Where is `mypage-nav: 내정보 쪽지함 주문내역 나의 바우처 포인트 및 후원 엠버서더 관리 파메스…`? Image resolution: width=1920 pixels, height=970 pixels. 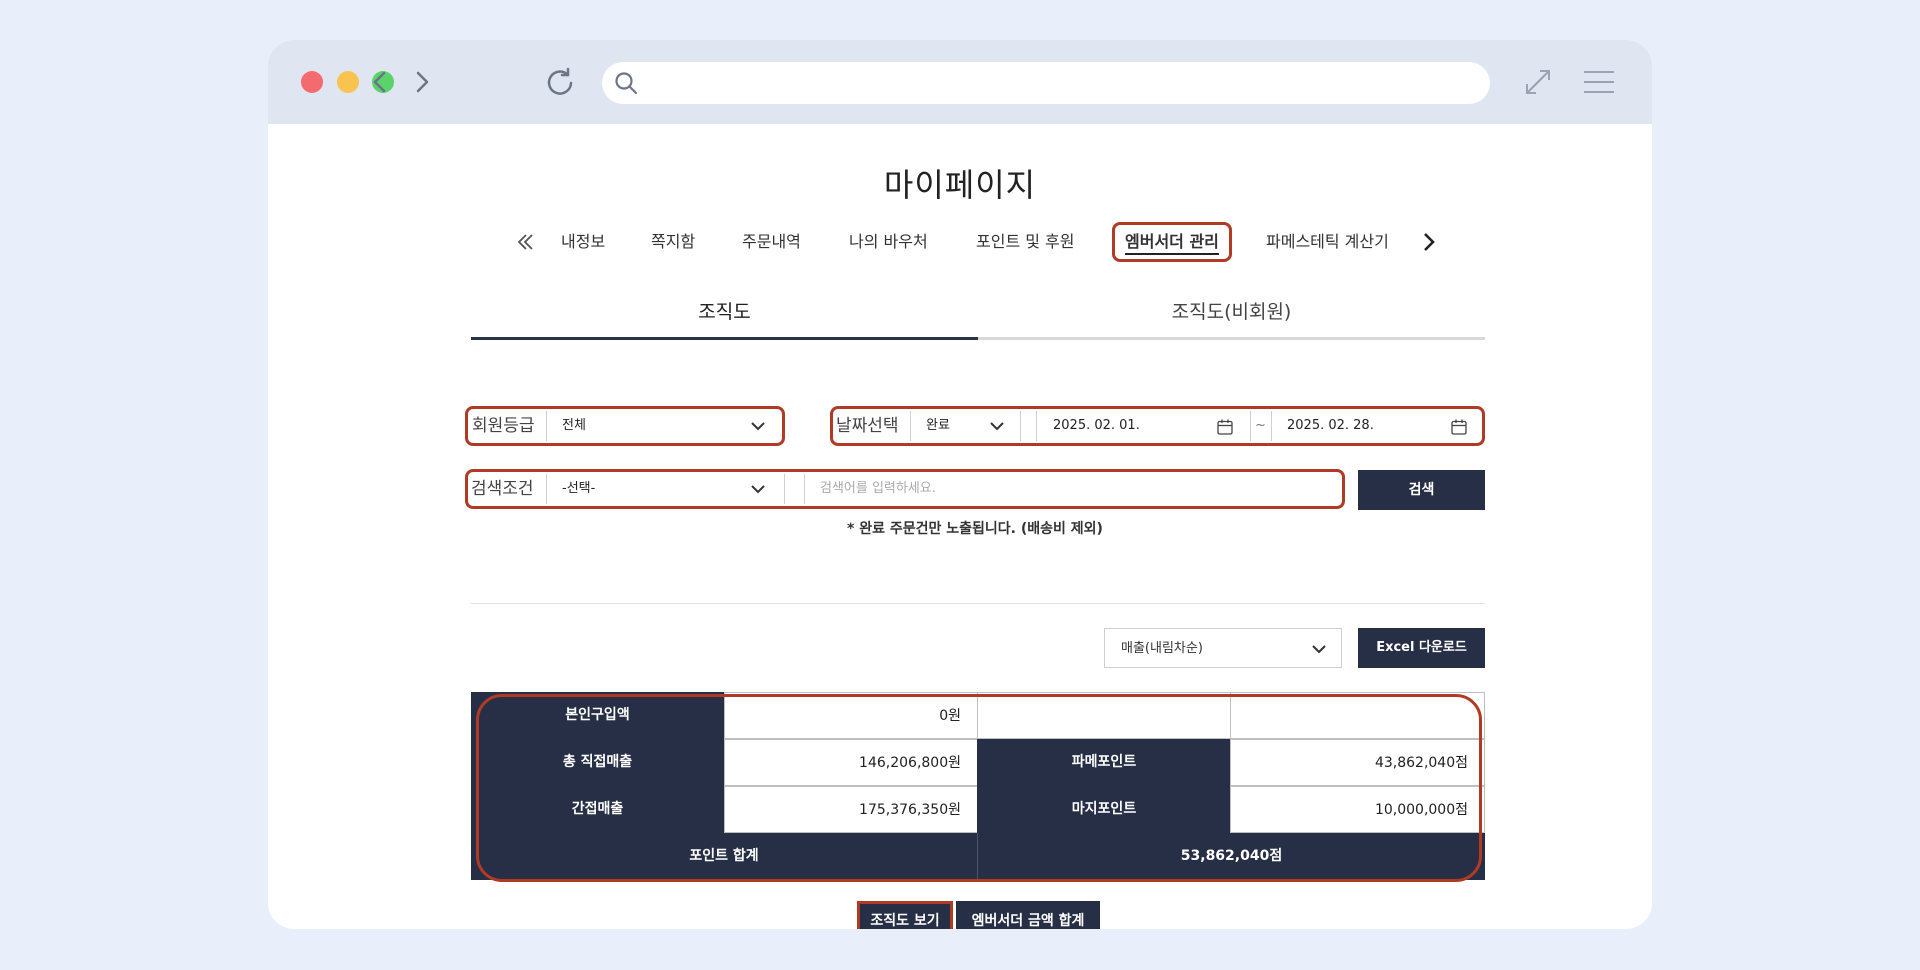
mypage-nav: 내정보 쪽지함 주문내역 나의 바우처 포인트 및 후원 엠버서더 관리 파메스… is located at coordinates (960, 244).